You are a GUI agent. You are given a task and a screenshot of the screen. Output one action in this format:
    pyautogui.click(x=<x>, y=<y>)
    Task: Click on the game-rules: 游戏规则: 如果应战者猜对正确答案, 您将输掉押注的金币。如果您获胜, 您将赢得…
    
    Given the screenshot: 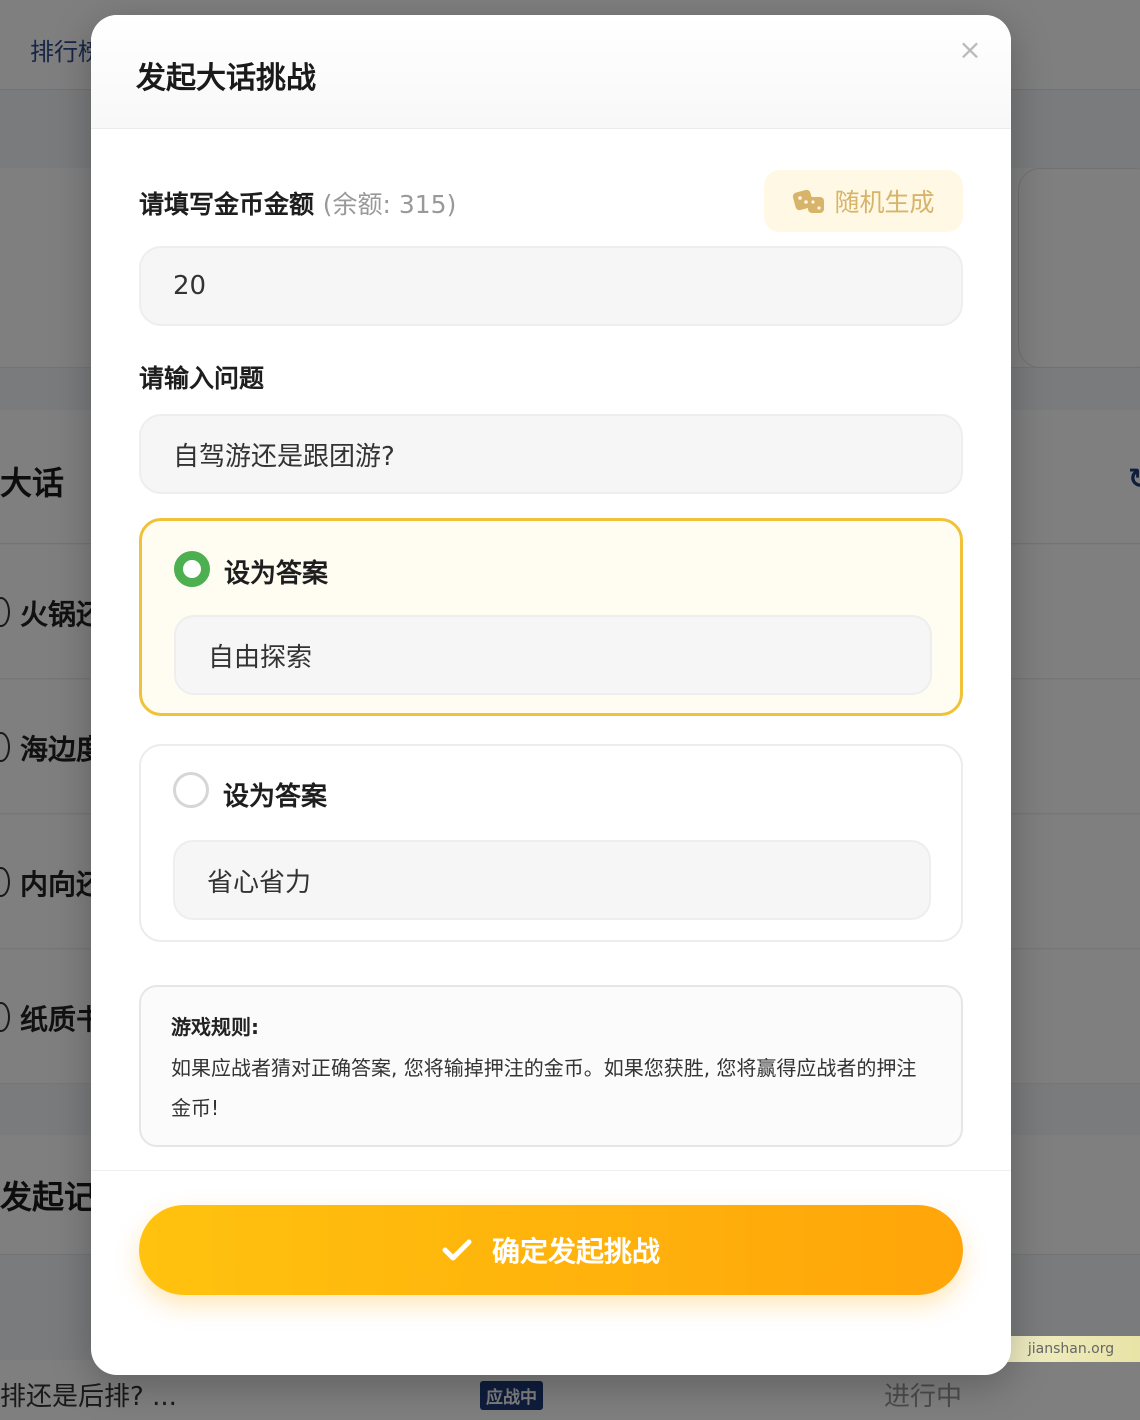 What is the action you would take?
    pyautogui.click(x=551, y=1066)
    